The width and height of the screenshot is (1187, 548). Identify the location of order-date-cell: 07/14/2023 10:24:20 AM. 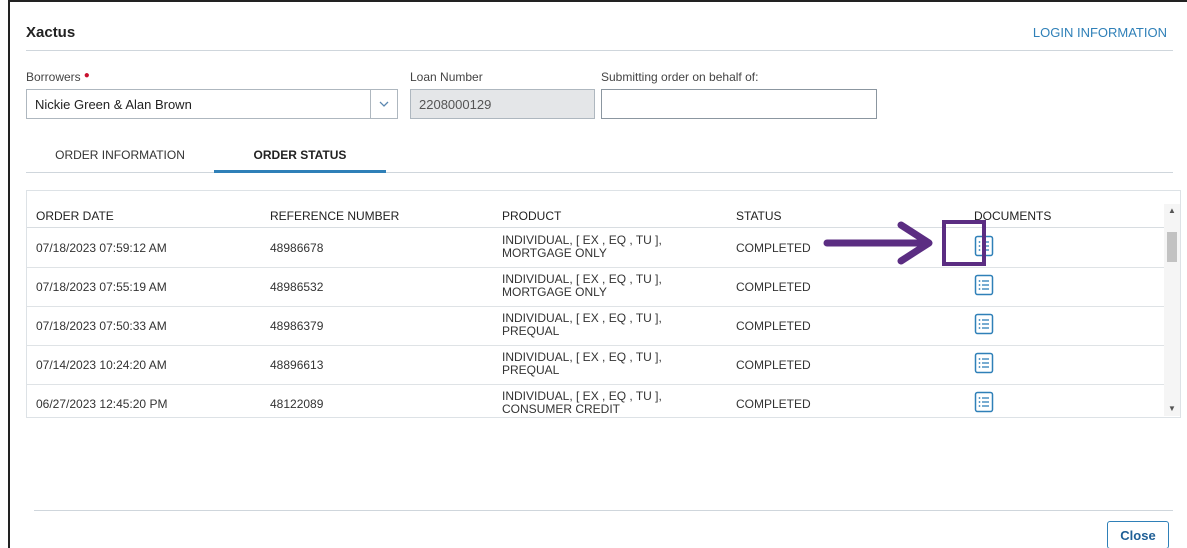
(101, 365).